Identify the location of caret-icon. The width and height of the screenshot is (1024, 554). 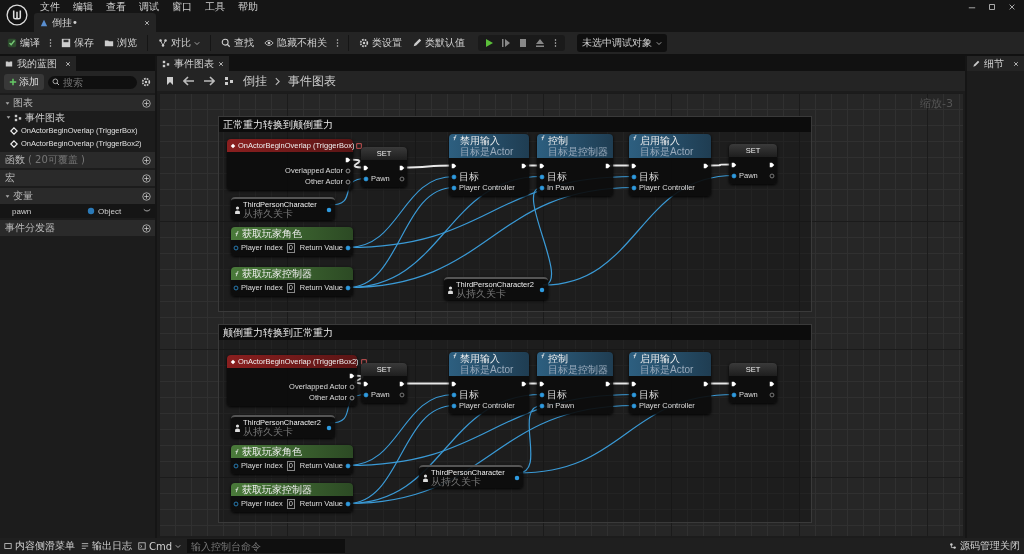
(147, 211).